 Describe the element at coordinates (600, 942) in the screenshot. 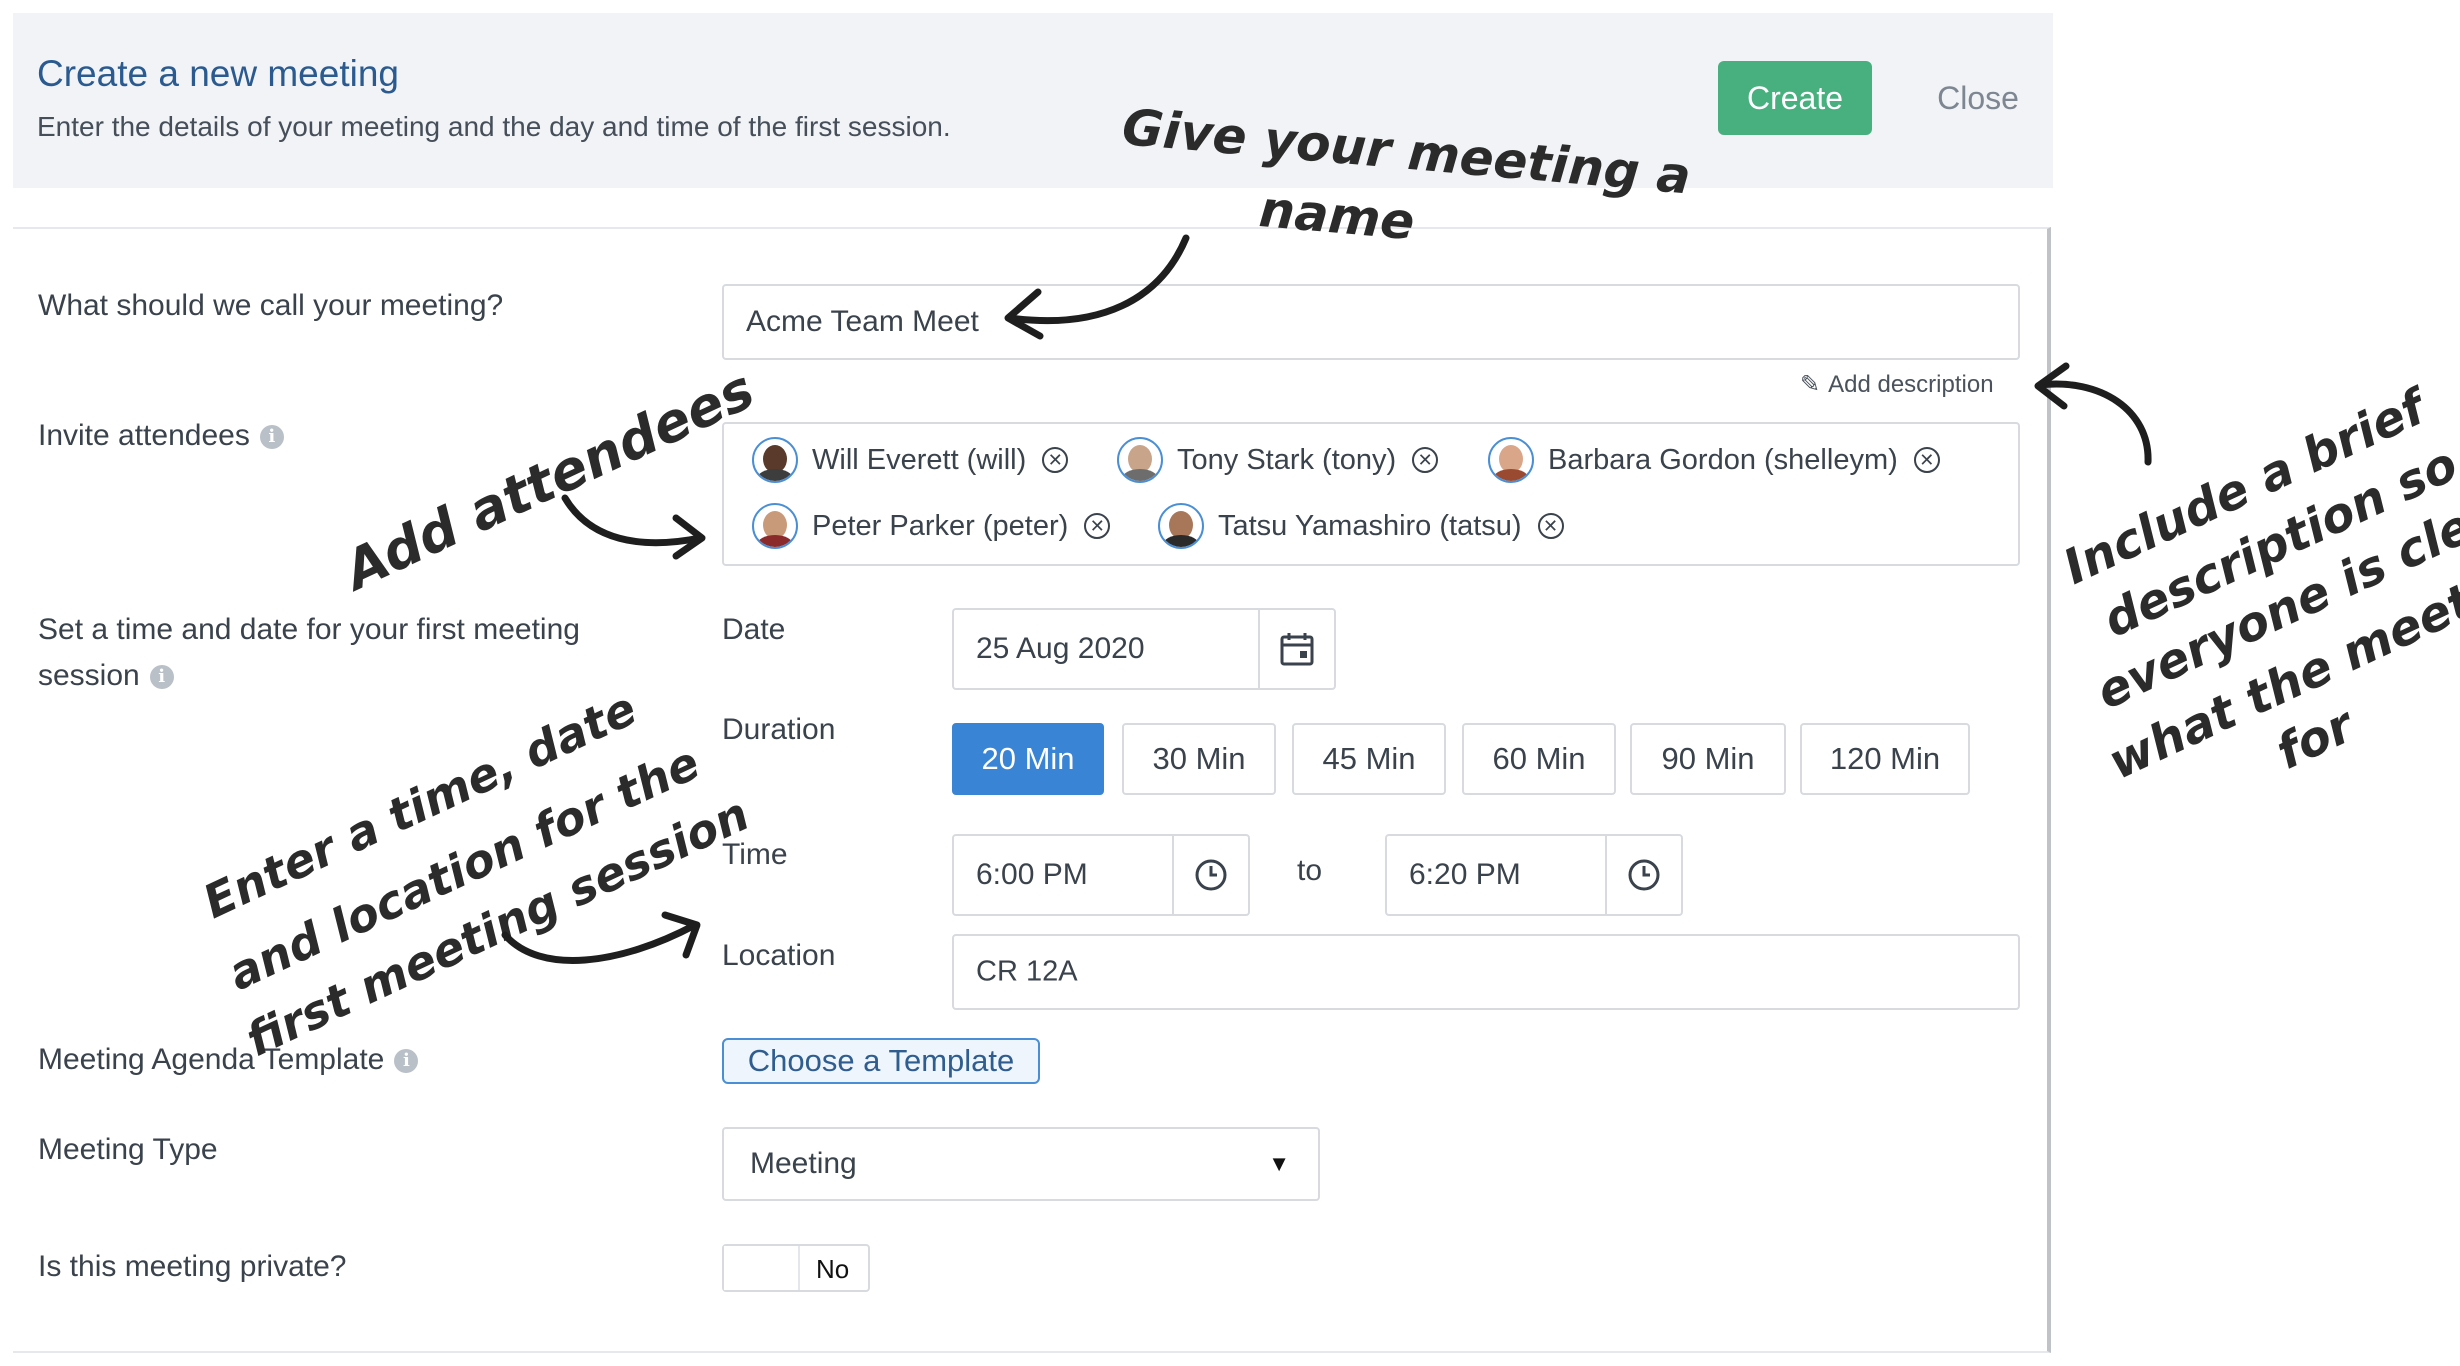

I see `arrow-to-session` at that location.